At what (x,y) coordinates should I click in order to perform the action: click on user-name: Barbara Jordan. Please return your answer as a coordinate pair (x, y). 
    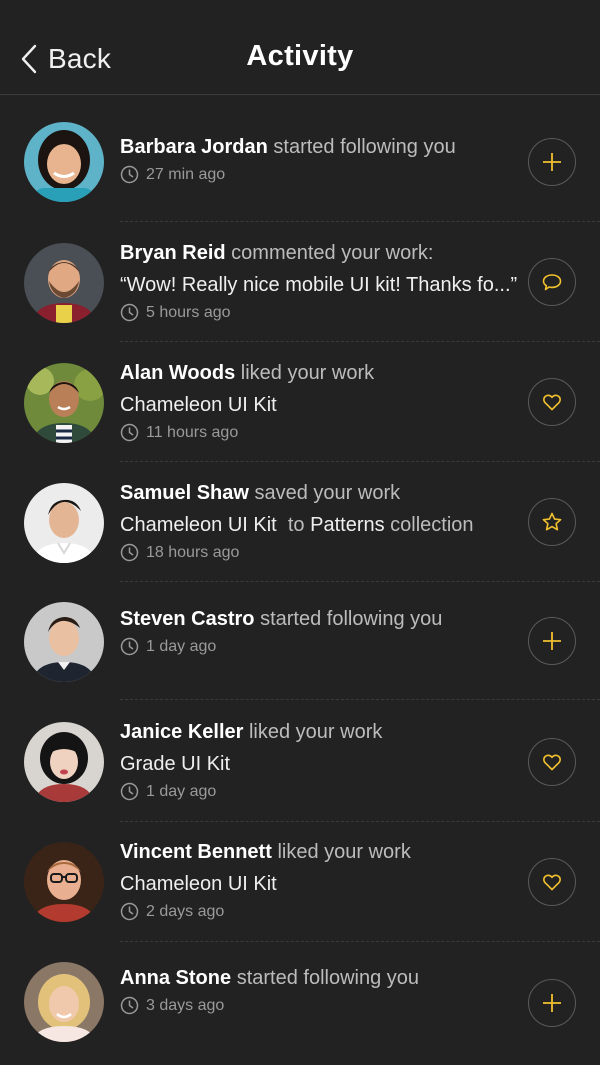
    Looking at the image, I should click on (194, 147).